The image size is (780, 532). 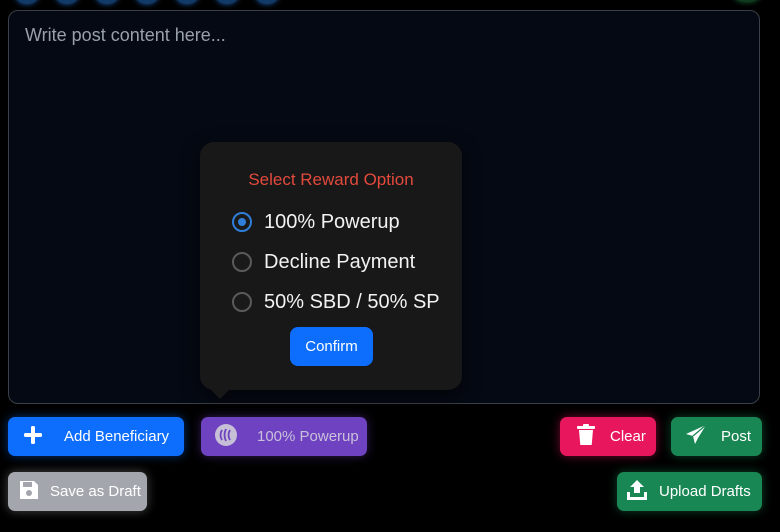 What do you see at coordinates (220, 394) in the screenshot?
I see `popover-arrow` at bounding box center [220, 394].